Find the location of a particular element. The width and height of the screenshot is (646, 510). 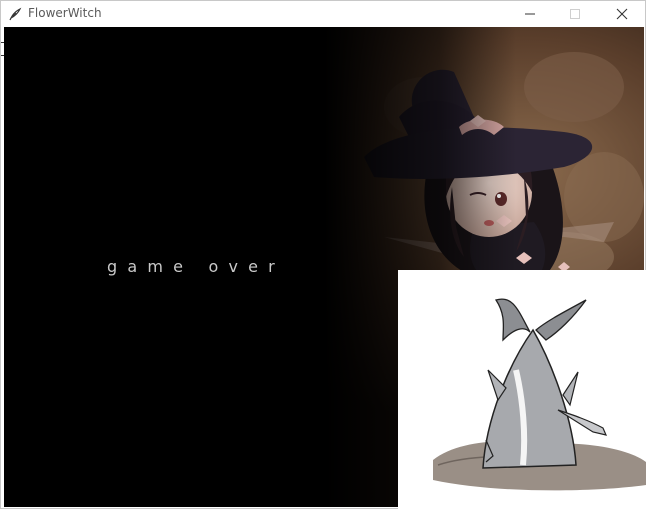

maximize-icon is located at coordinates (575, 14).